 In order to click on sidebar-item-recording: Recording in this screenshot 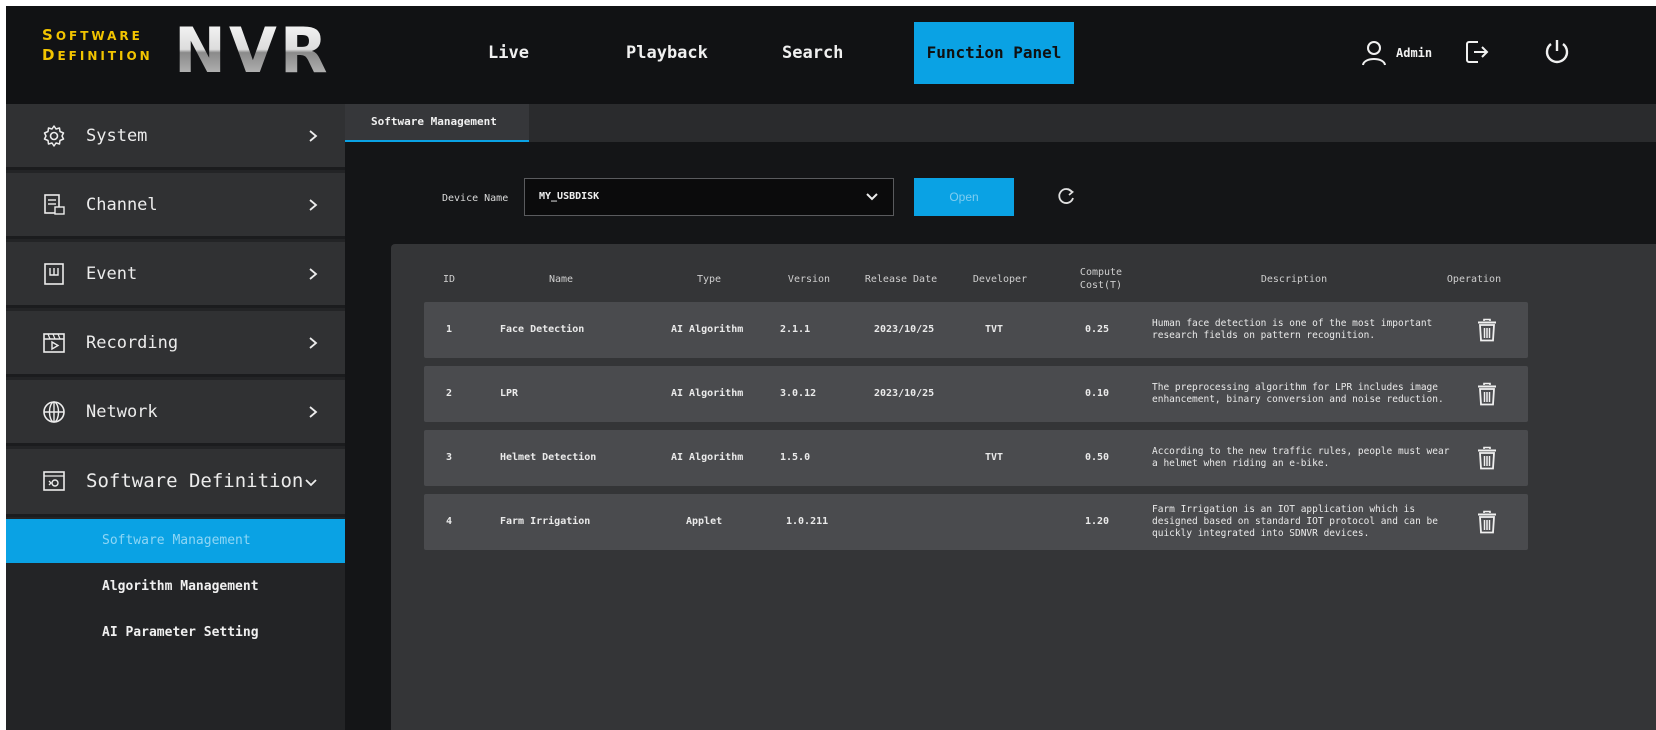, I will do `click(175, 344)`.